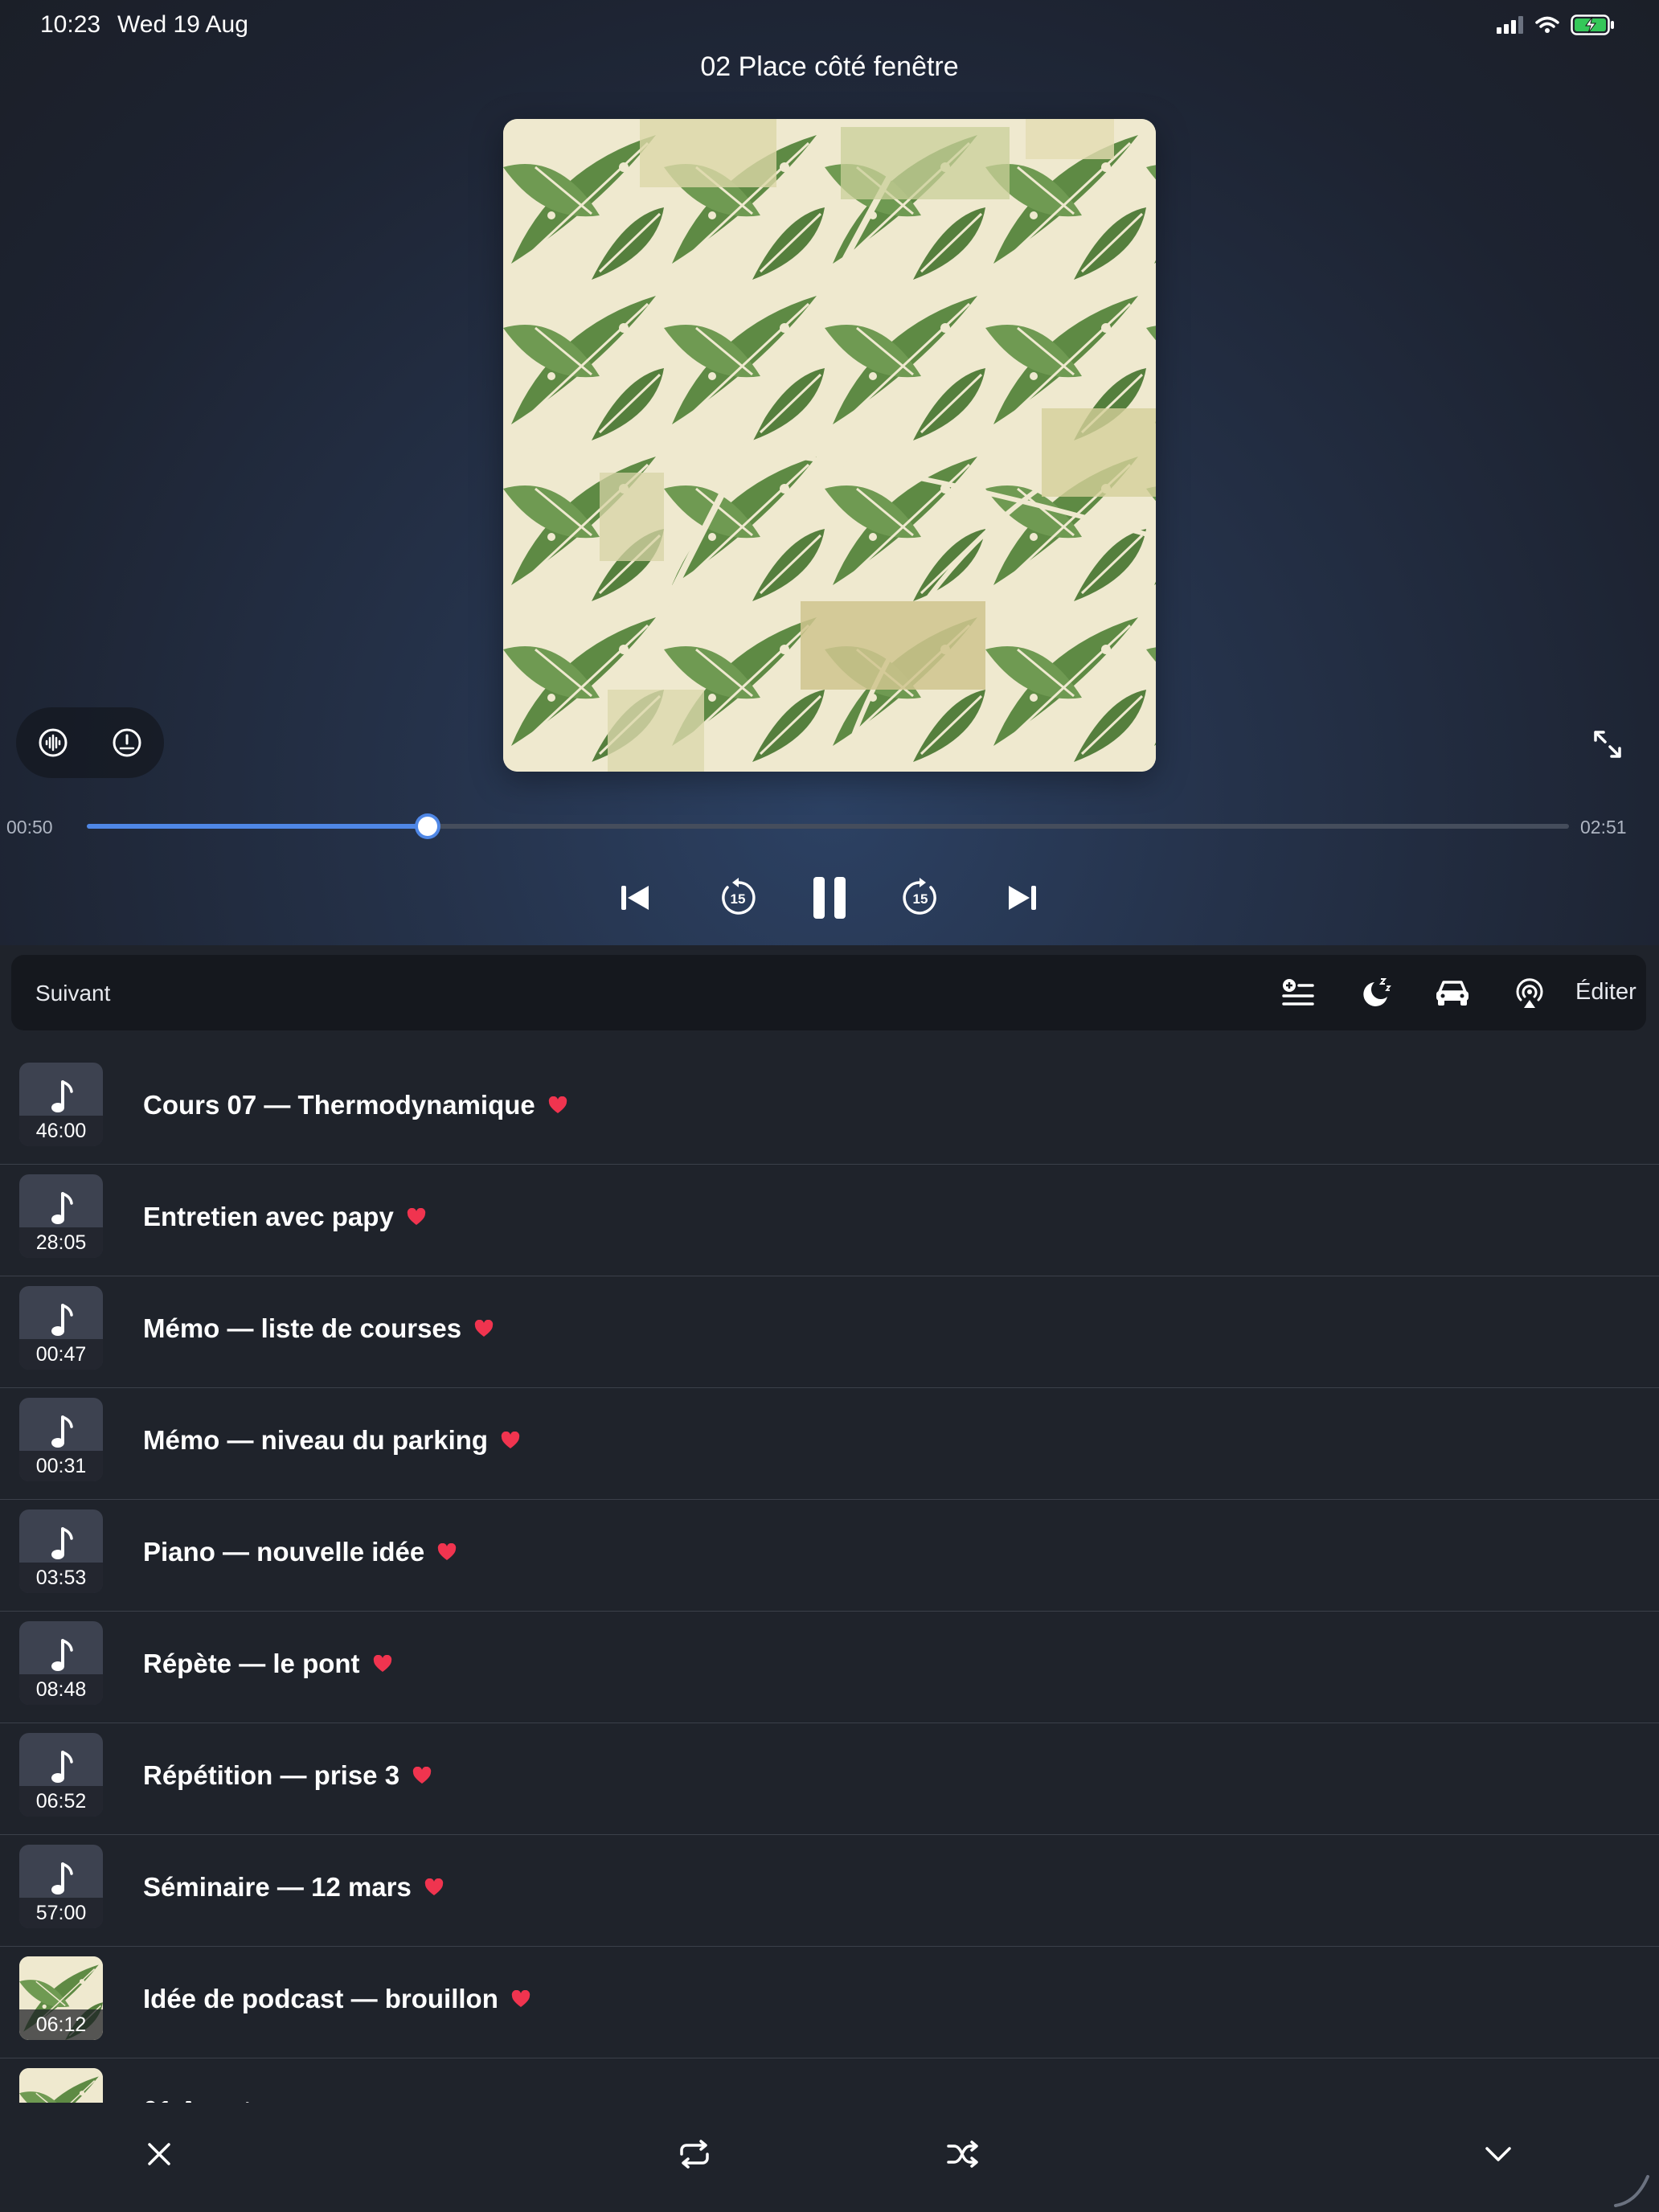  I want to click on next-track-button, so click(1021, 898).